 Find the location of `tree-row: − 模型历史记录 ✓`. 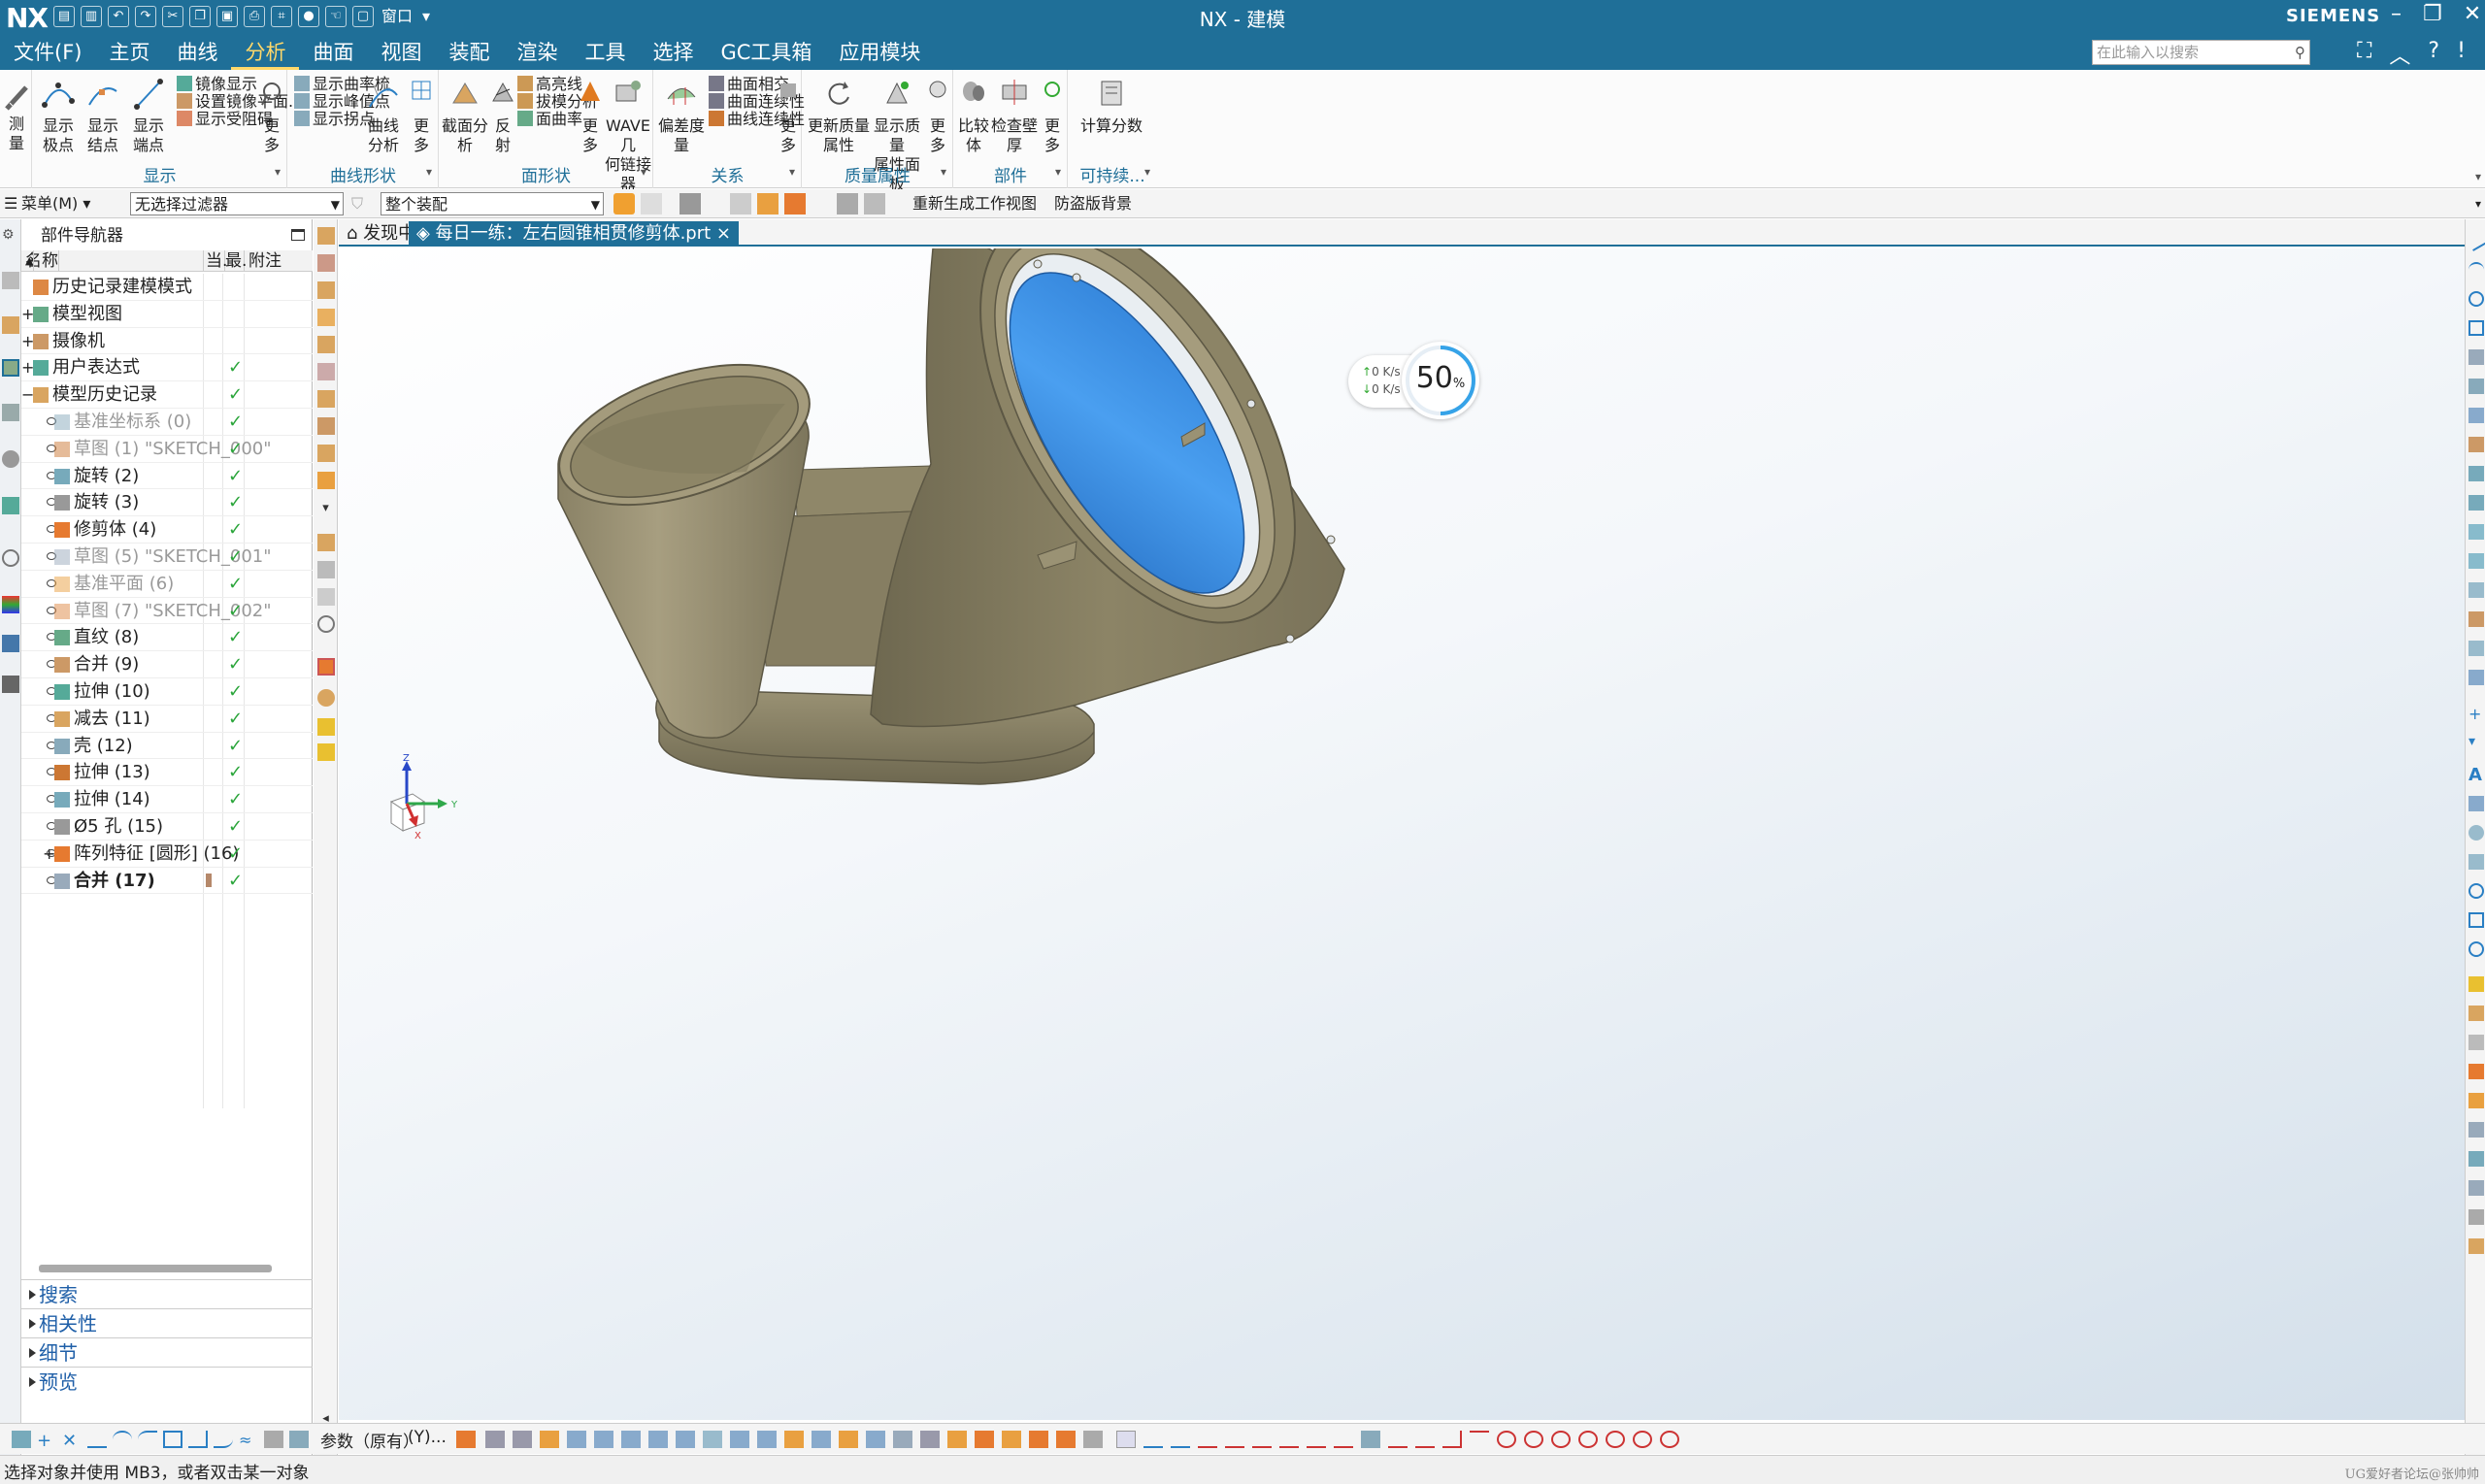

tree-row: − 模型历史记录 ✓ is located at coordinates (167, 395).